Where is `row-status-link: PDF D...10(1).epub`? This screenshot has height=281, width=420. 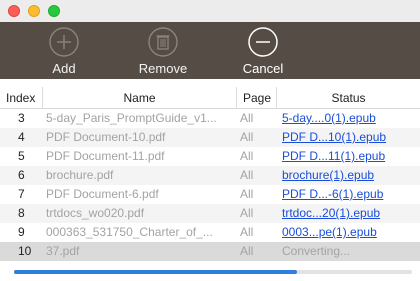
row-status-link: PDF D...10(1).epub is located at coordinates (350, 137).